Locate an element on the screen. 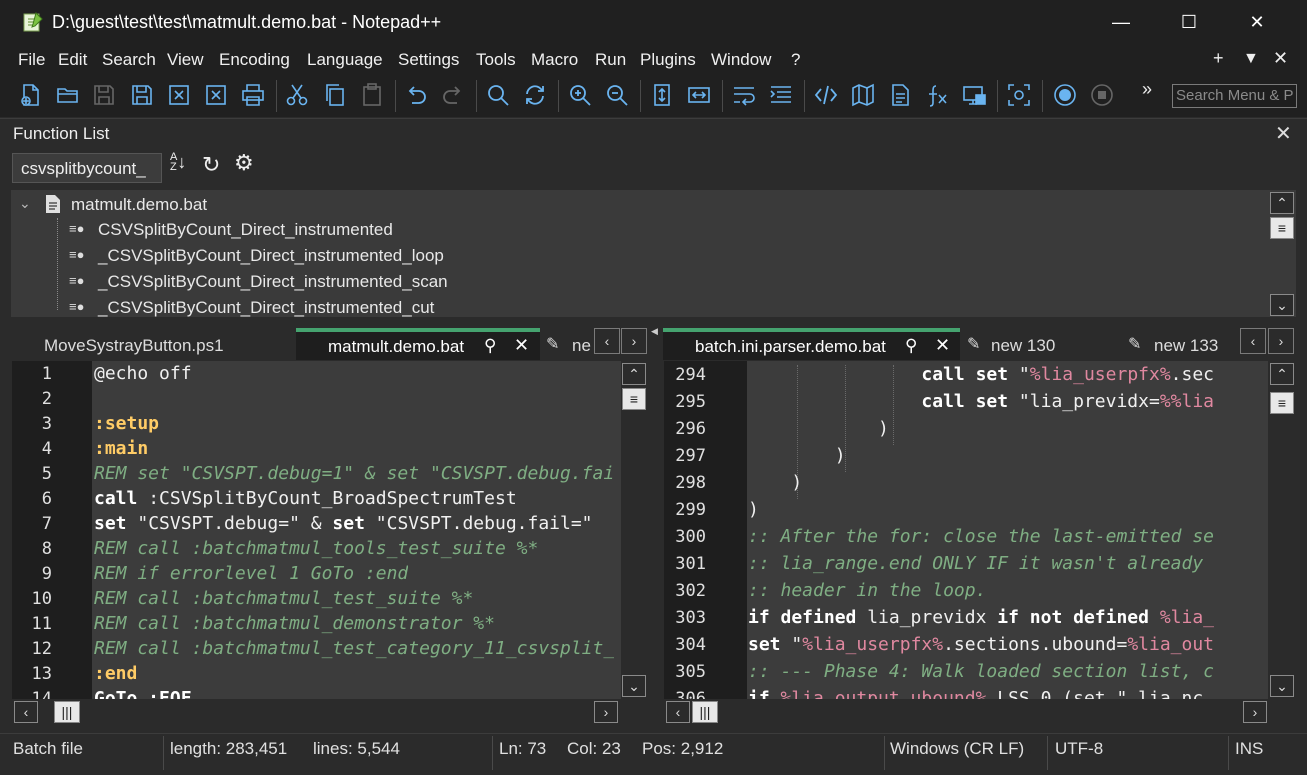 The image size is (1307, 775). maximize-button: ☐ is located at coordinates (1189, 22).